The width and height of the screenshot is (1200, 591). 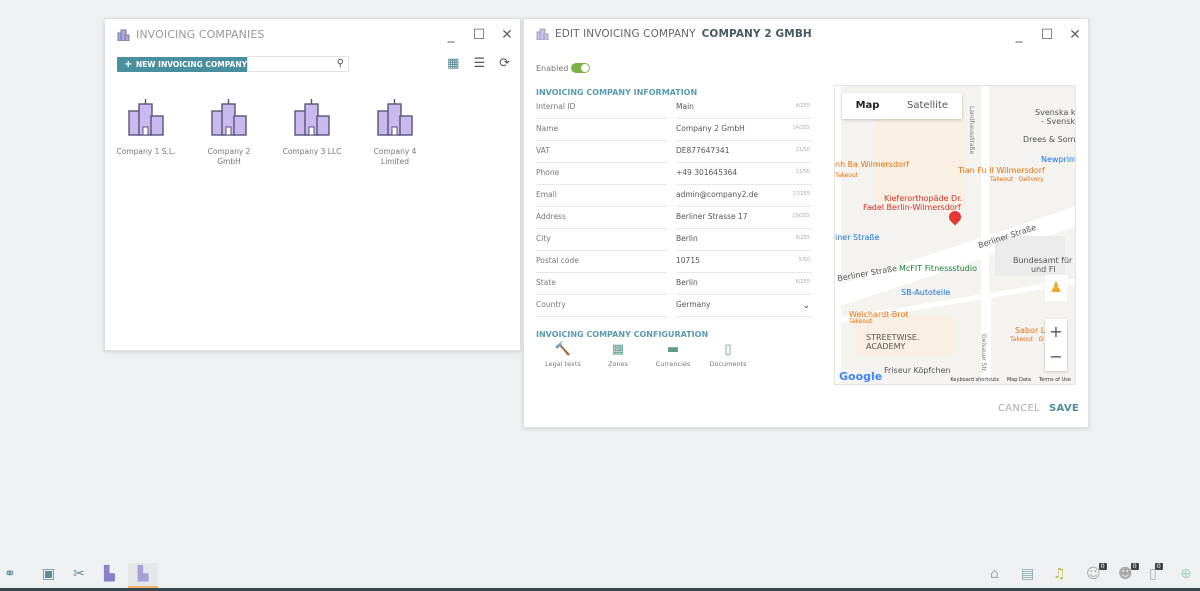 I want to click on field-input: Germany ⌄, so click(x=744, y=308).